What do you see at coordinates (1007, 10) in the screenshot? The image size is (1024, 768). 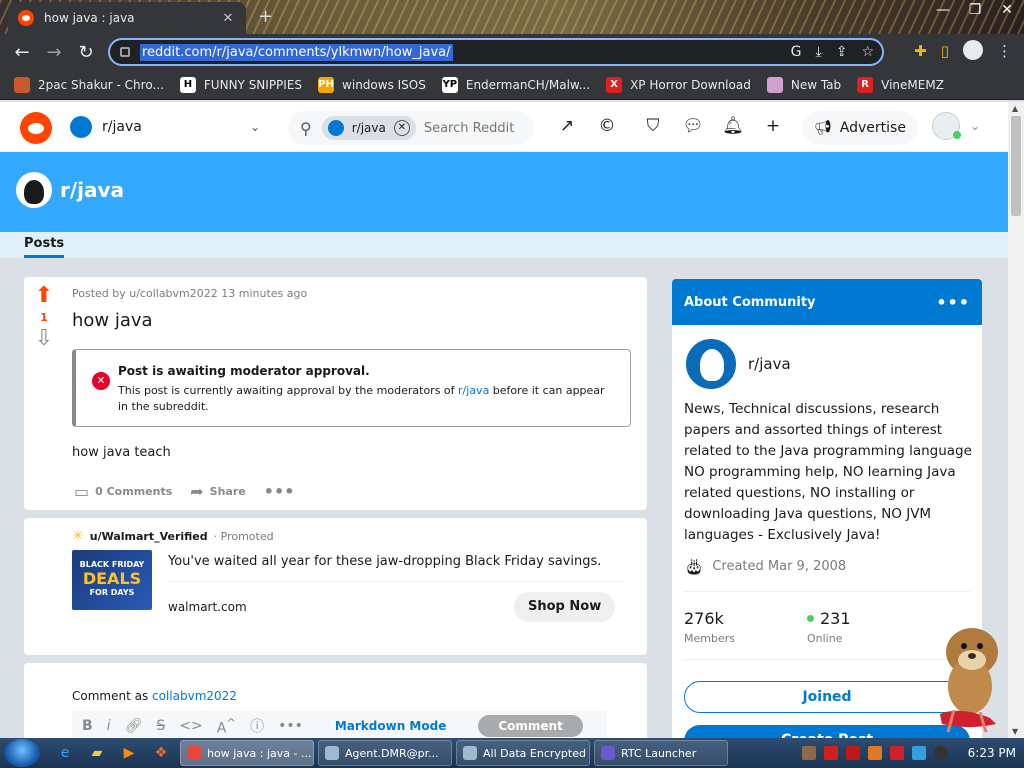 I see `close-window-icon: ✕` at bounding box center [1007, 10].